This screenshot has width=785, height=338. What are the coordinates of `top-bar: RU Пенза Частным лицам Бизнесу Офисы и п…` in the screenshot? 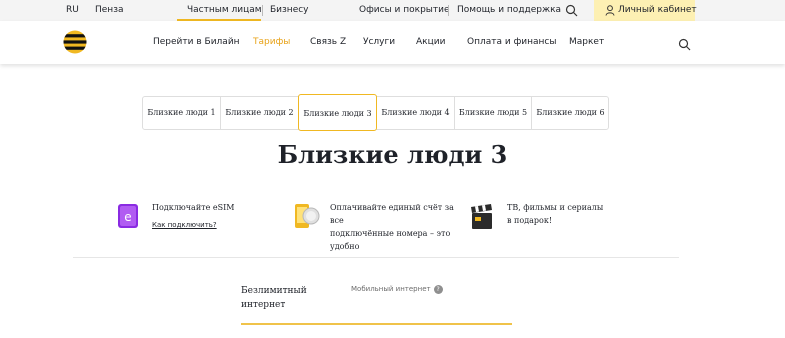 It's located at (392, 10).